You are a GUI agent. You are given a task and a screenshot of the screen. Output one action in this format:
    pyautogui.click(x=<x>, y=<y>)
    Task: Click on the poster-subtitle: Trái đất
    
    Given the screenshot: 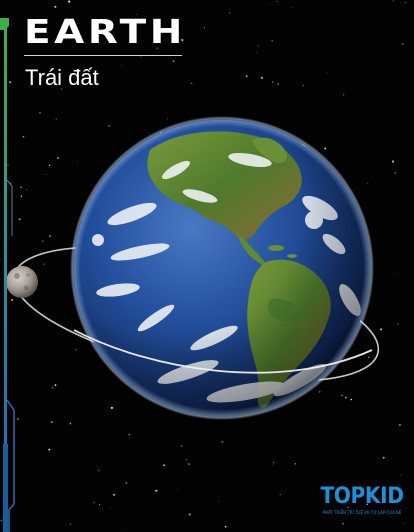 What is the action you would take?
    pyautogui.click(x=62, y=77)
    